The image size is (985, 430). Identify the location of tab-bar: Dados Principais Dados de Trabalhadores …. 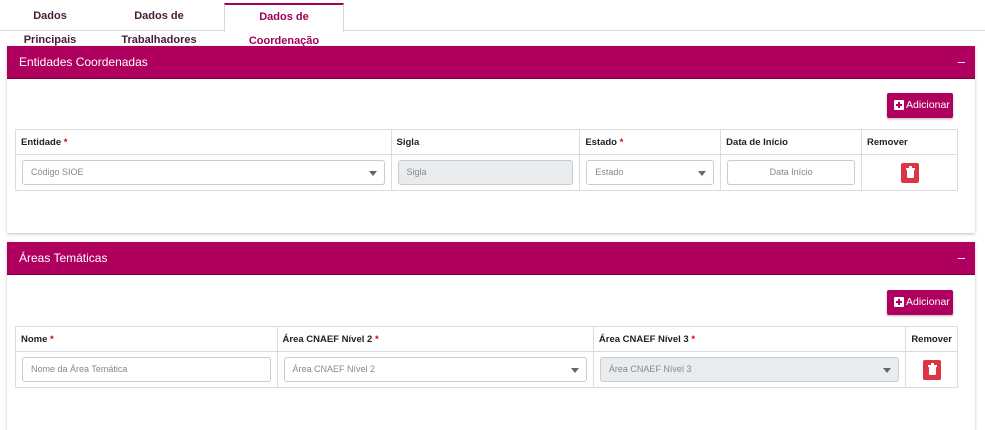
(492, 23).